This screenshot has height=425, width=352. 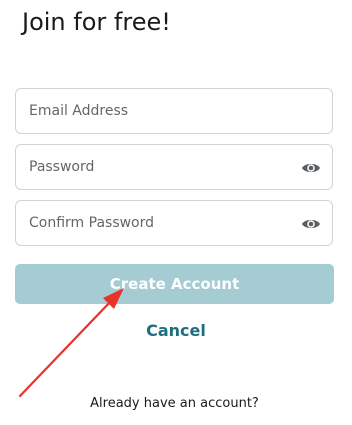 I want to click on cancel-link: Cancel, so click(x=176, y=331).